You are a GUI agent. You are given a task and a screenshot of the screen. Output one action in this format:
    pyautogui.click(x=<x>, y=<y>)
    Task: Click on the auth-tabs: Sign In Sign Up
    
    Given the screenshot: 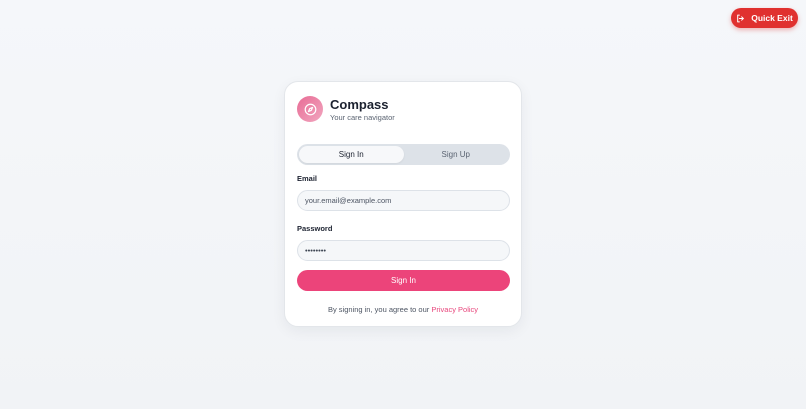 What is the action you would take?
    pyautogui.click(x=403, y=154)
    